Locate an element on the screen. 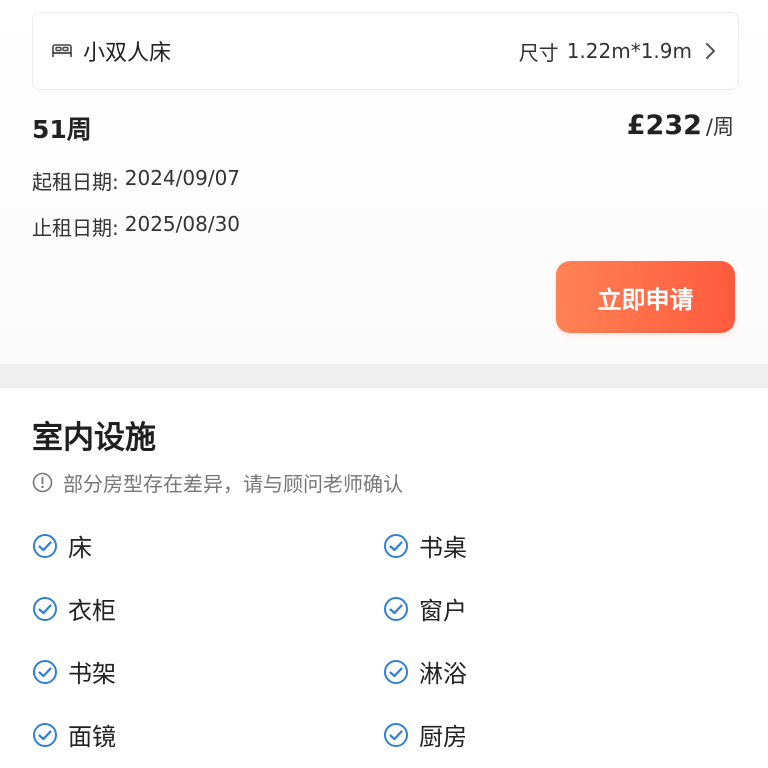  facility-item: 厨房 is located at coordinates (425, 734).